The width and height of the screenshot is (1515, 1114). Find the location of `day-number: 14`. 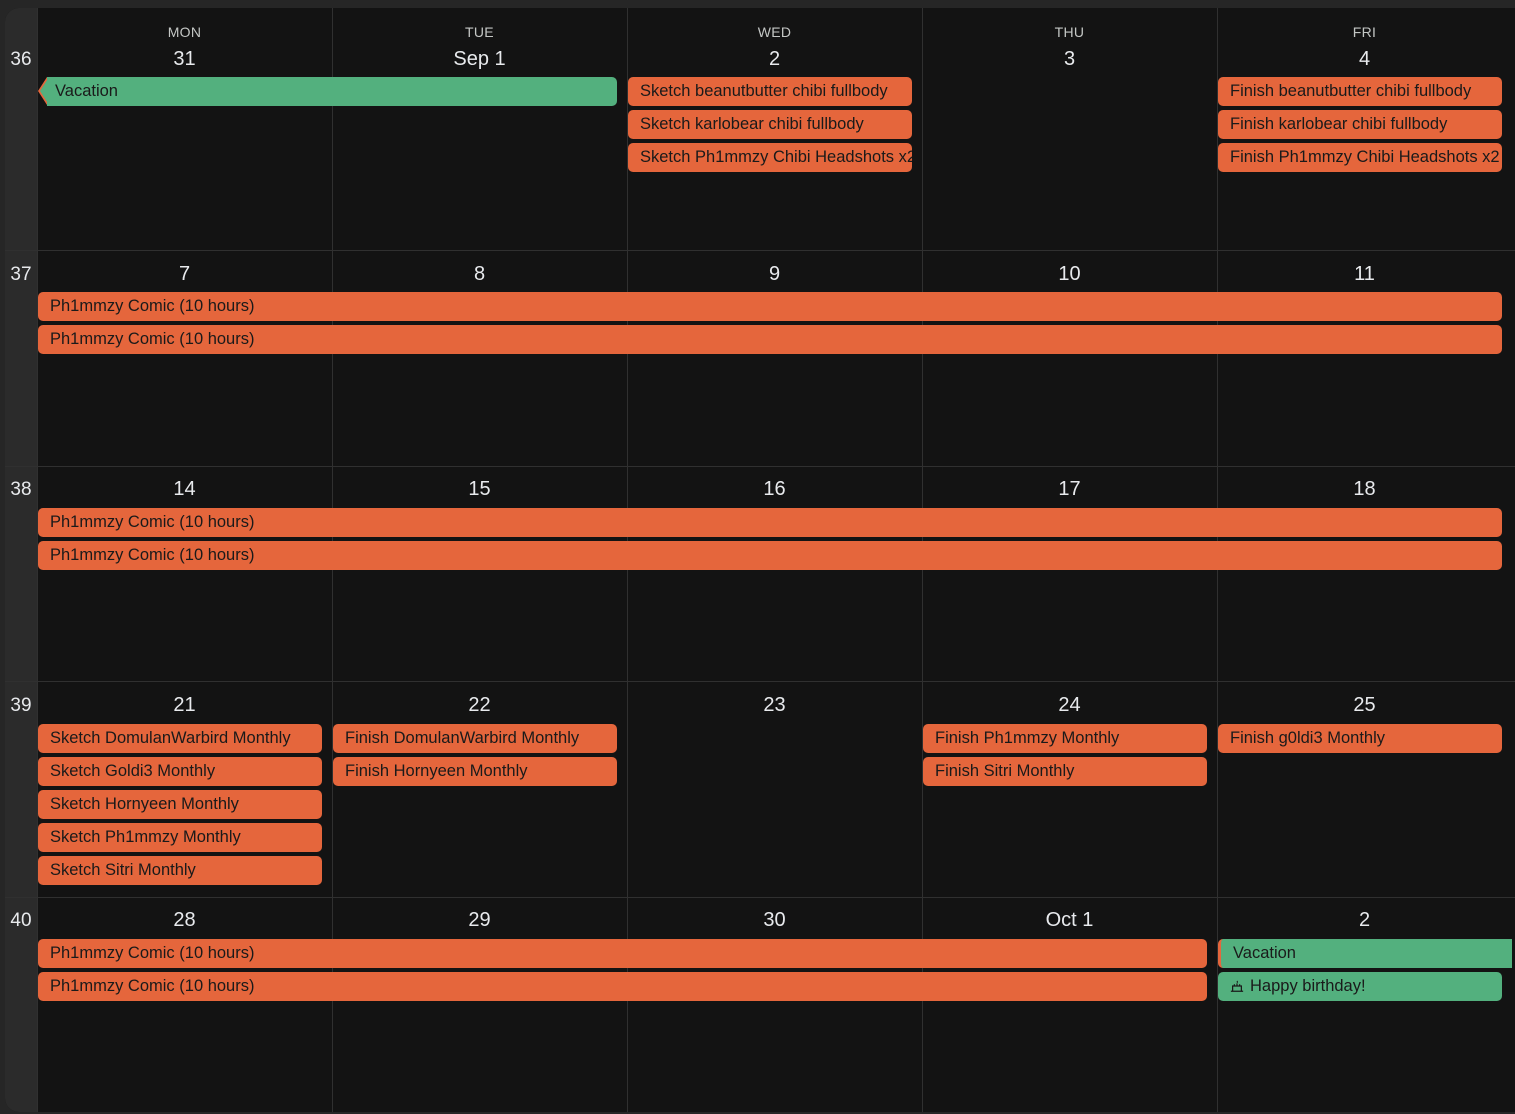

day-number: 14 is located at coordinates (184, 489).